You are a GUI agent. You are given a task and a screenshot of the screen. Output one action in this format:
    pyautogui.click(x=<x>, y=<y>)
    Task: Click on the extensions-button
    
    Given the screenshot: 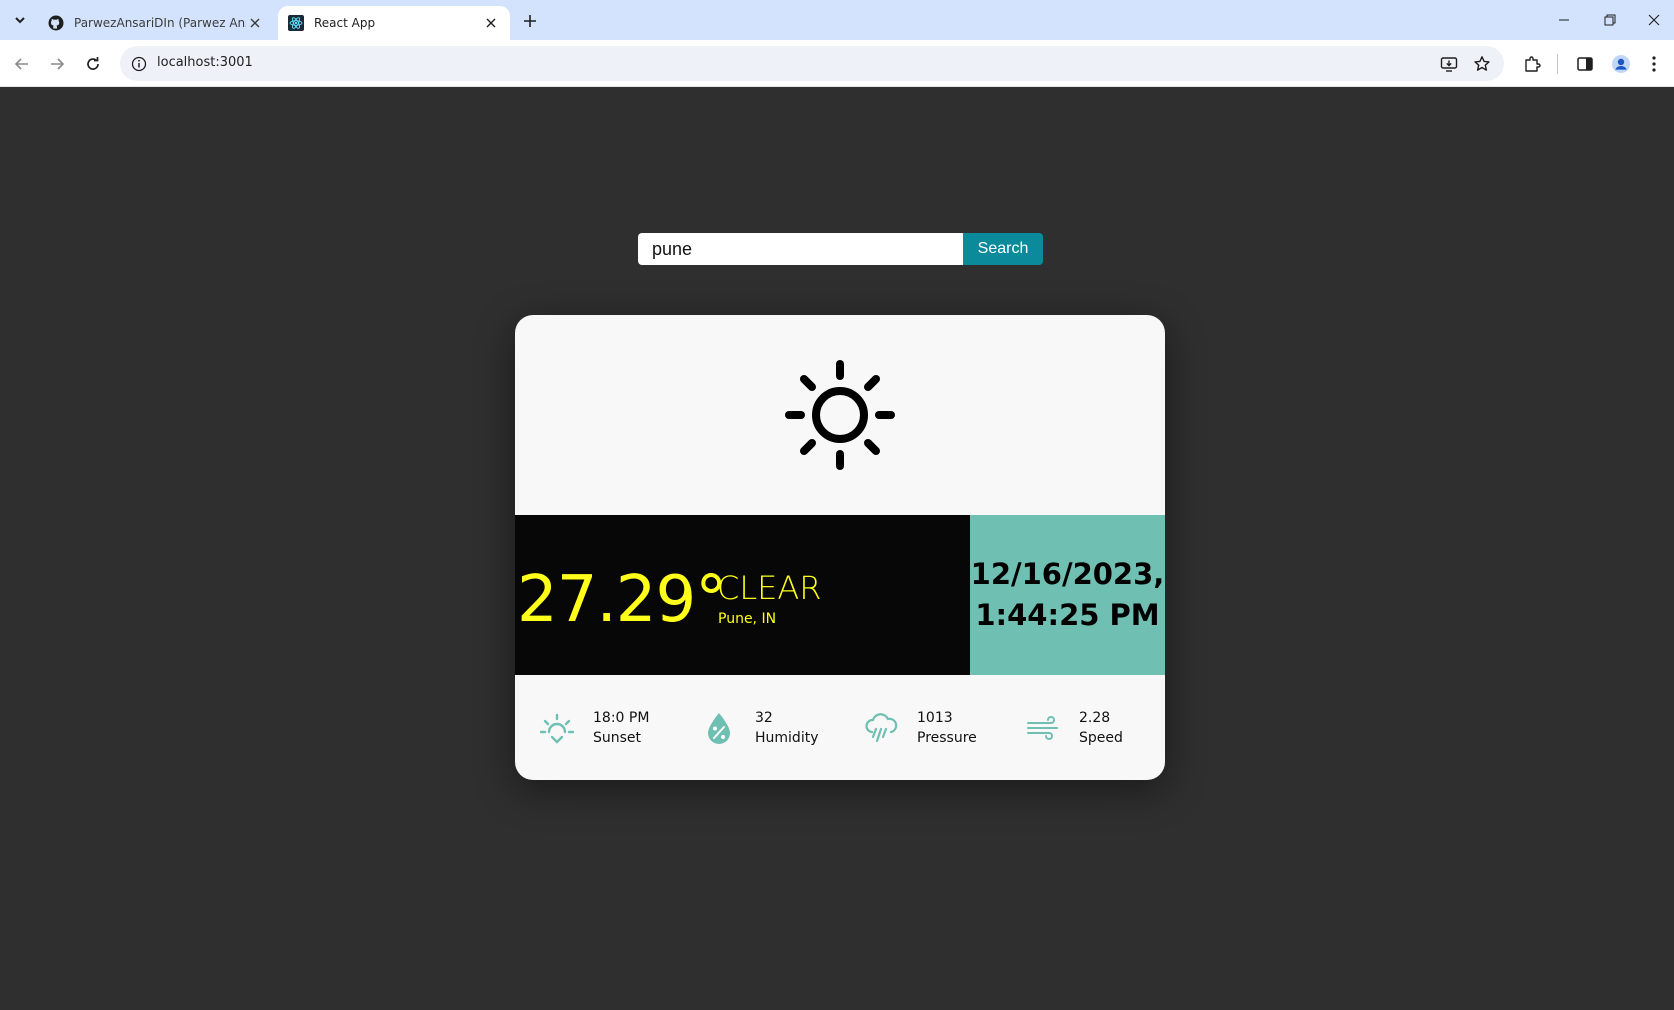 What is the action you would take?
    pyautogui.click(x=1532, y=64)
    